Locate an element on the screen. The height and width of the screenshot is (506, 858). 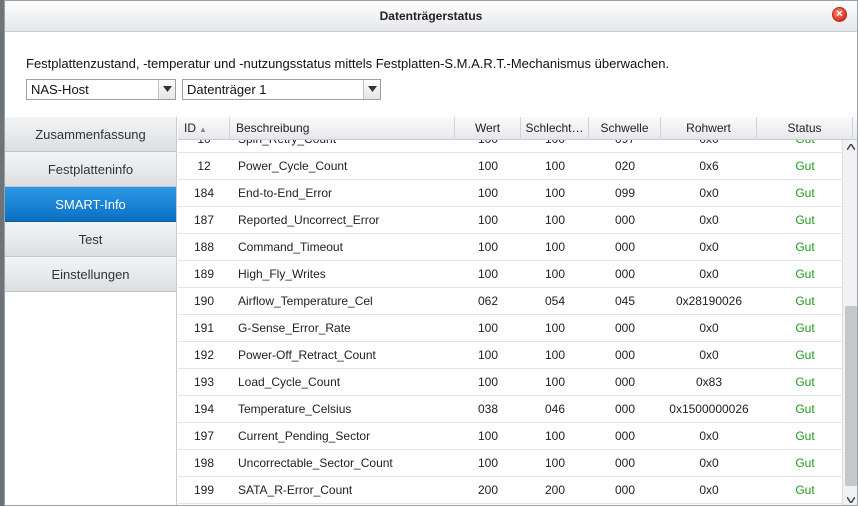
vertical-scrollbar is located at coordinates (849, 322).